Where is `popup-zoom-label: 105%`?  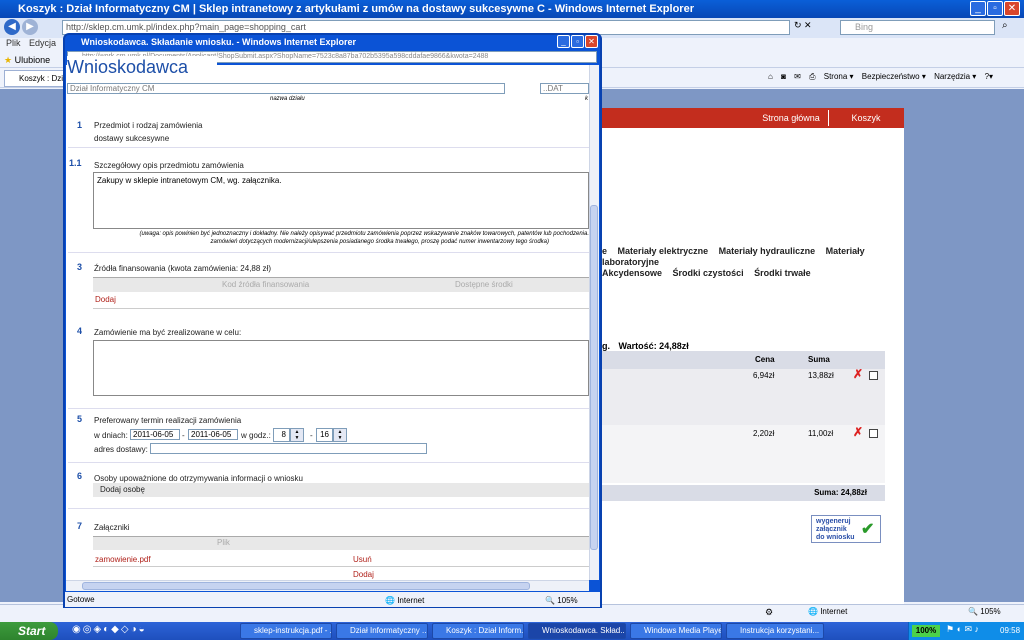 popup-zoom-label: 105% is located at coordinates (567, 600).